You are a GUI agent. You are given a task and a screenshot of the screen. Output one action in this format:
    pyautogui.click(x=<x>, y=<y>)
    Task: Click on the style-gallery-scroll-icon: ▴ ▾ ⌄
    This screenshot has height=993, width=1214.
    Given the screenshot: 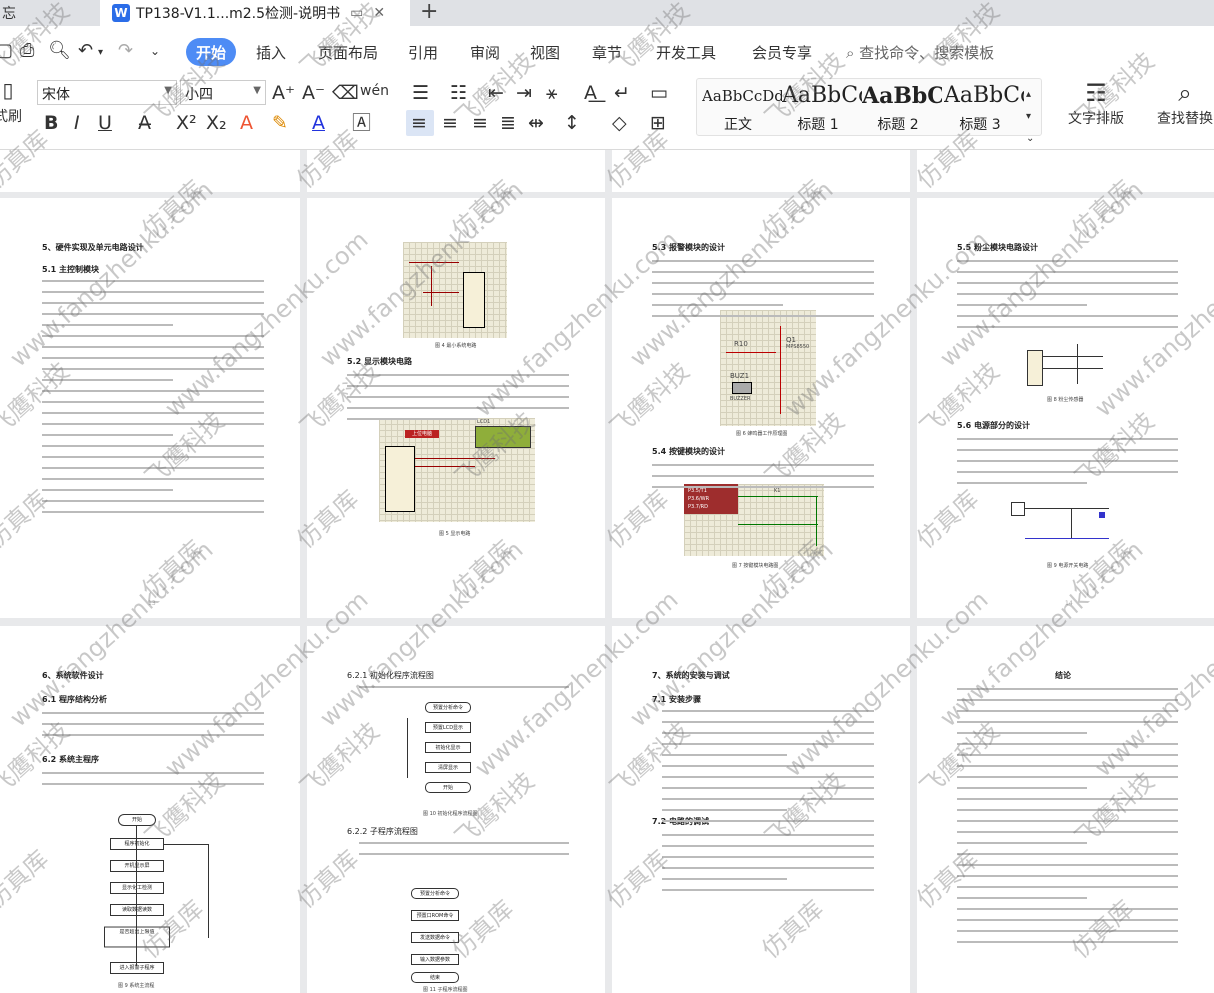 What is the action you would take?
    pyautogui.click(x=1030, y=117)
    